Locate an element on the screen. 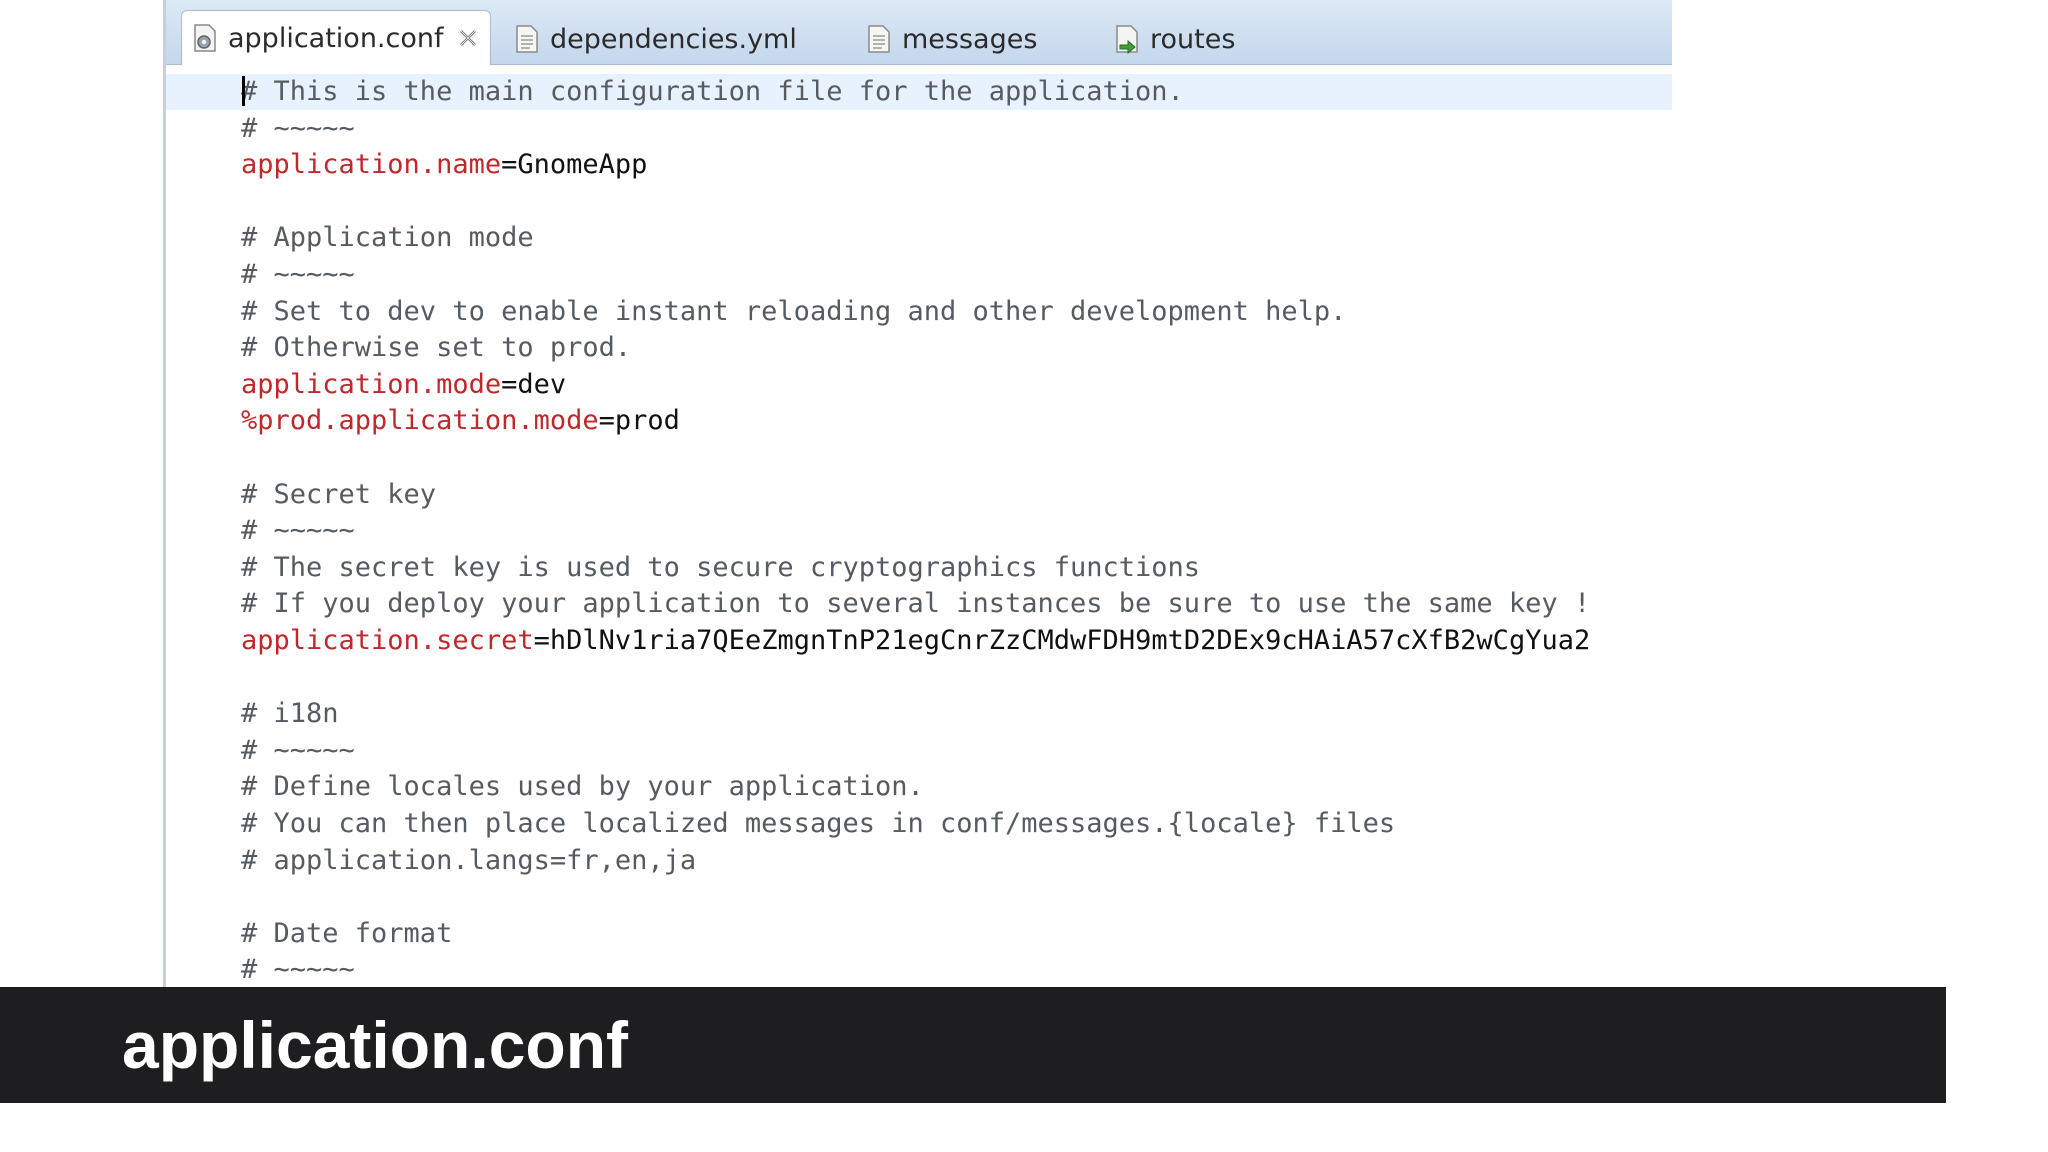  tab-messages: messages is located at coordinates (951, 39).